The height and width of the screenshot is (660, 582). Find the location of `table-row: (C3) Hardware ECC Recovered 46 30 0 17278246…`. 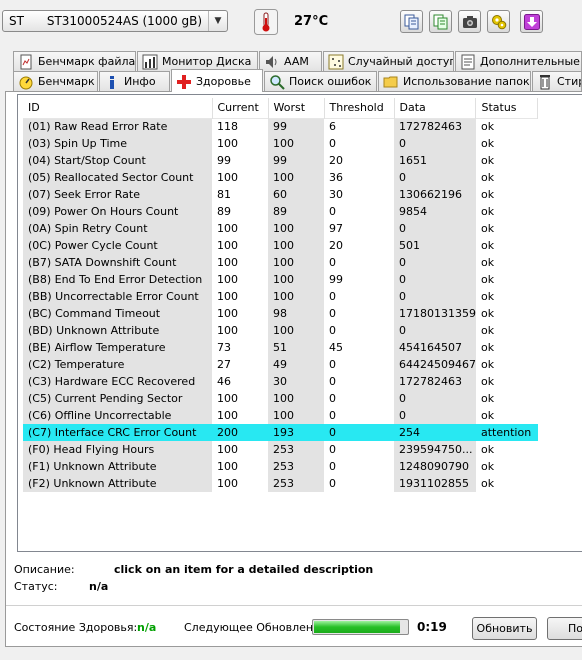

table-row: (C3) Hardware ECC Recovered 46 30 0 17278246… is located at coordinates (280, 381).